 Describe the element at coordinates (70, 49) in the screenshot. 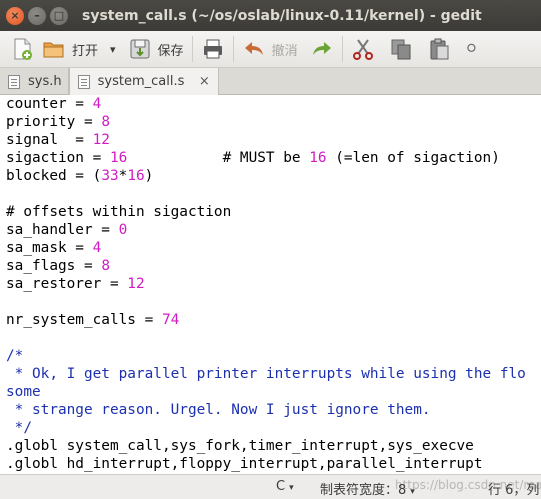

I see `open-button: 打开` at that location.